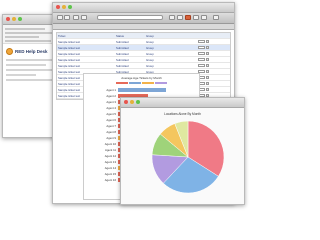  What do you see at coordinates (110, 156) in the screenshot?
I see `bar-label: Agent 12` at bounding box center [110, 156].